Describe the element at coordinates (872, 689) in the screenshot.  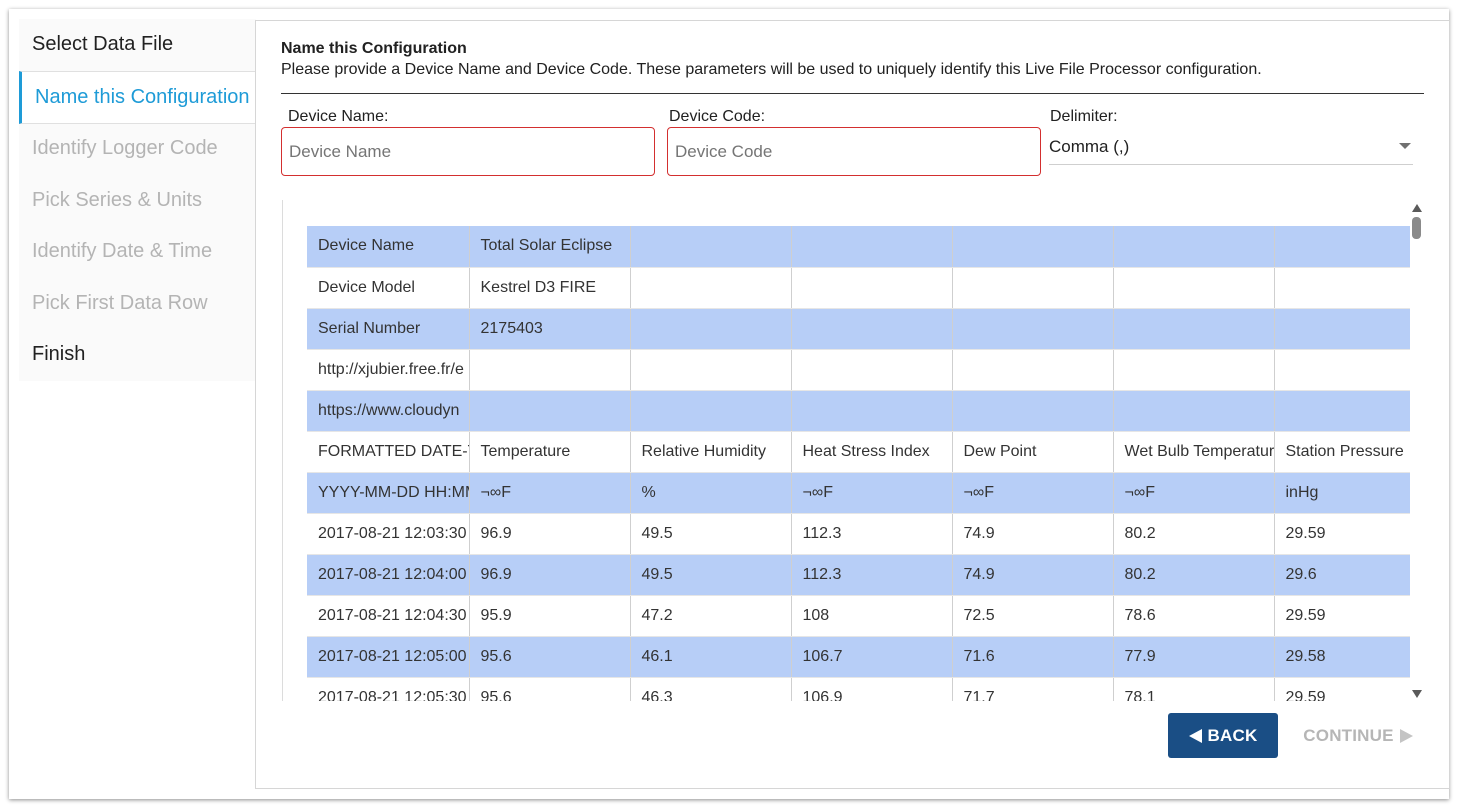
I see `table-cell: 106.9` at that location.